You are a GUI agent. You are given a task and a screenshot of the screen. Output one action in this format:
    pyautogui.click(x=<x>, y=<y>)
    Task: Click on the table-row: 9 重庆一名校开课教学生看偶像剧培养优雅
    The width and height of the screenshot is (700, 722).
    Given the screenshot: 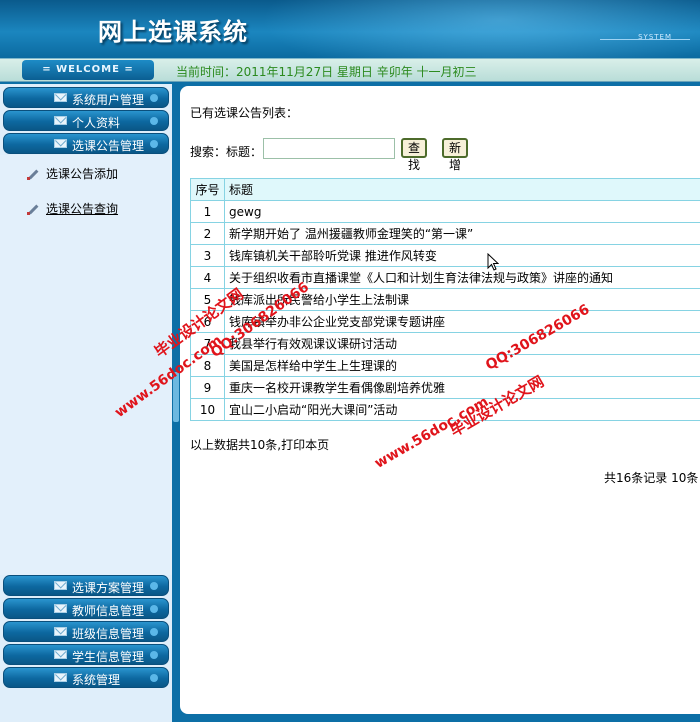 What is the action you would take?
    pyautogui.click(x=445, y=387)
    